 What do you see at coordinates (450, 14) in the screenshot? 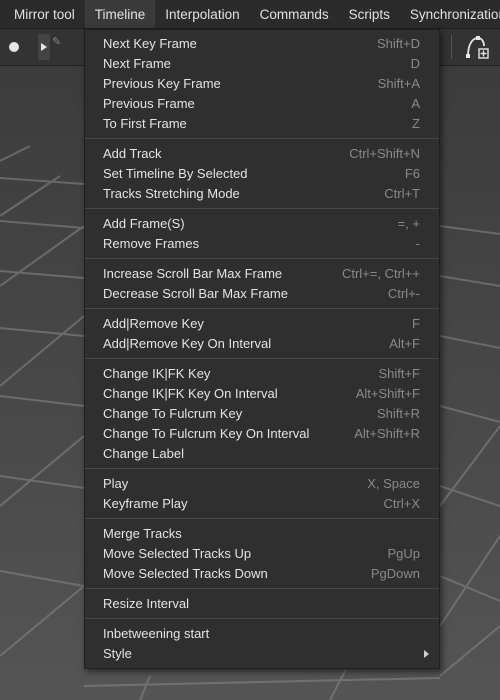
I see `menubar-item-synchronization: Synchronization` at bounding box center [450, 14].